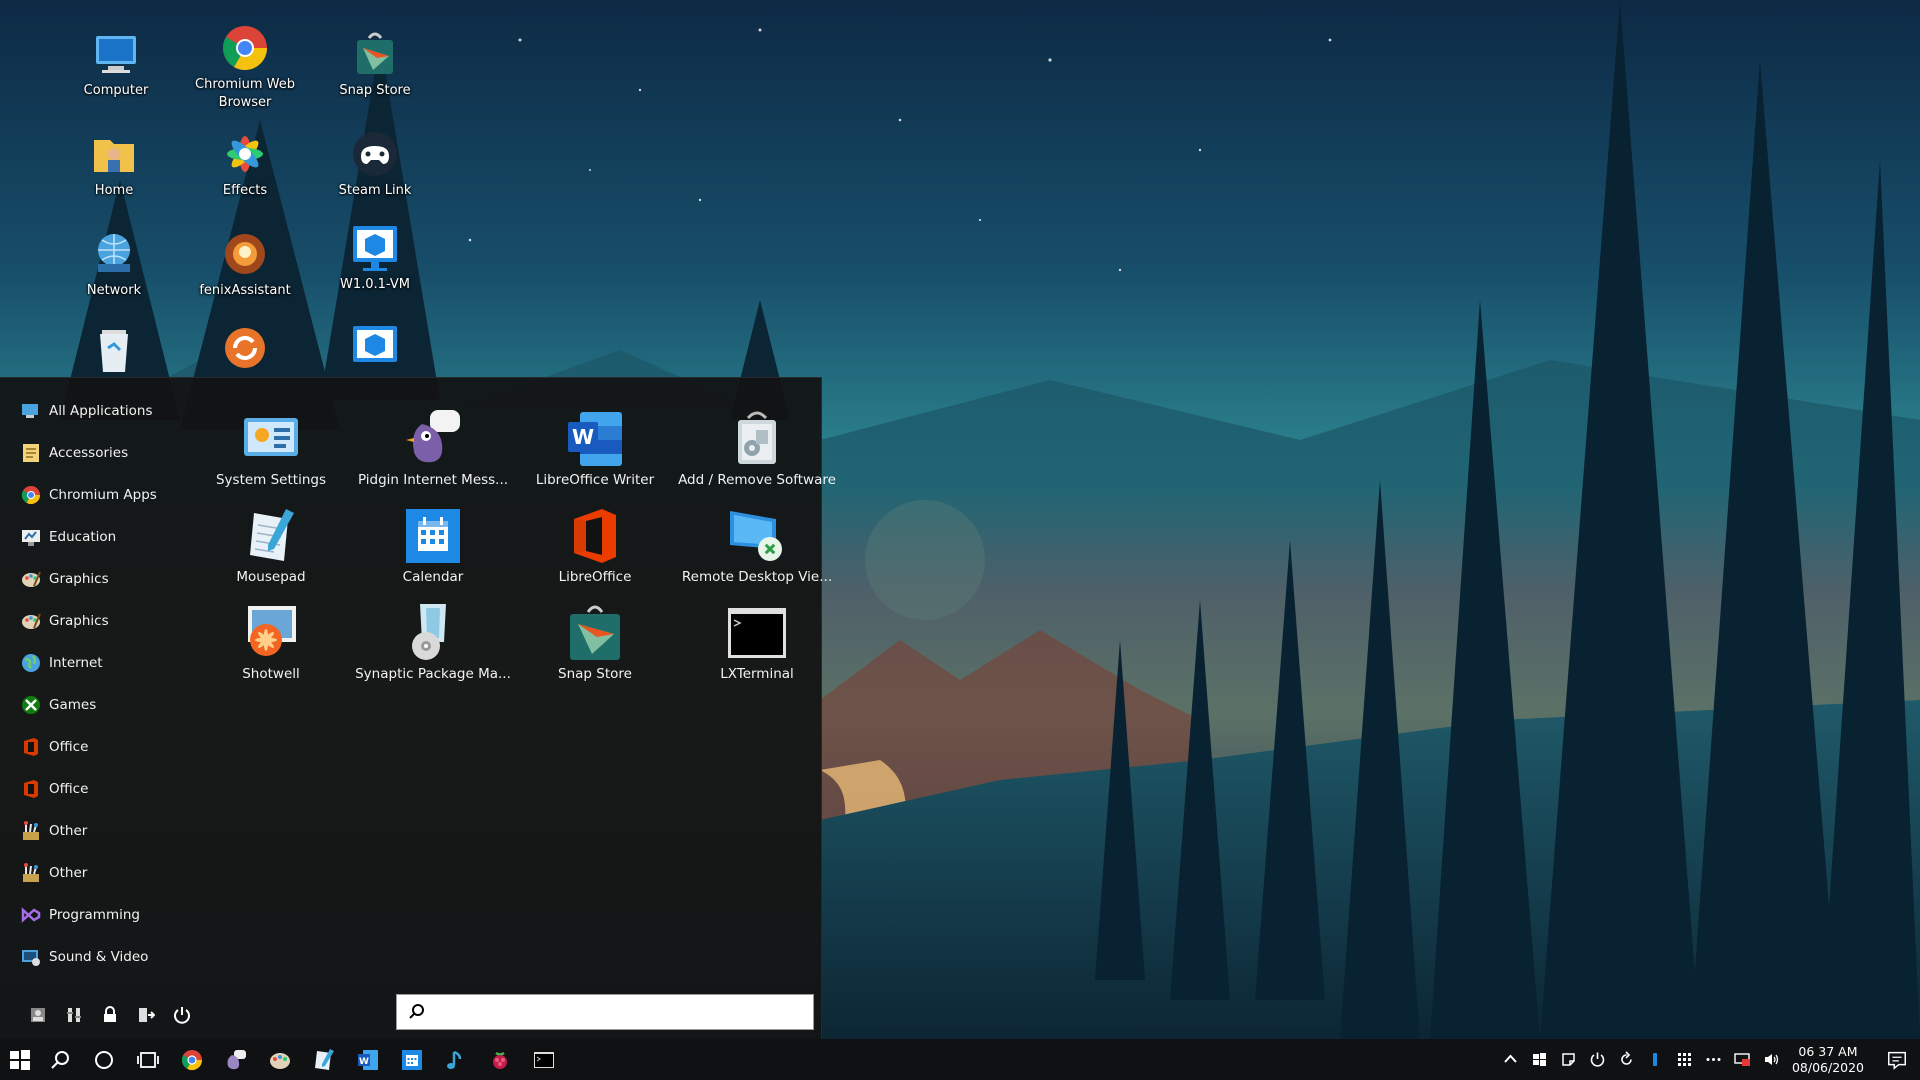 The width and height of the screenshot is (1920, 1080). Describe the element at coordinates (38, 1015) in the screenshot. I see `user-button` at that location.